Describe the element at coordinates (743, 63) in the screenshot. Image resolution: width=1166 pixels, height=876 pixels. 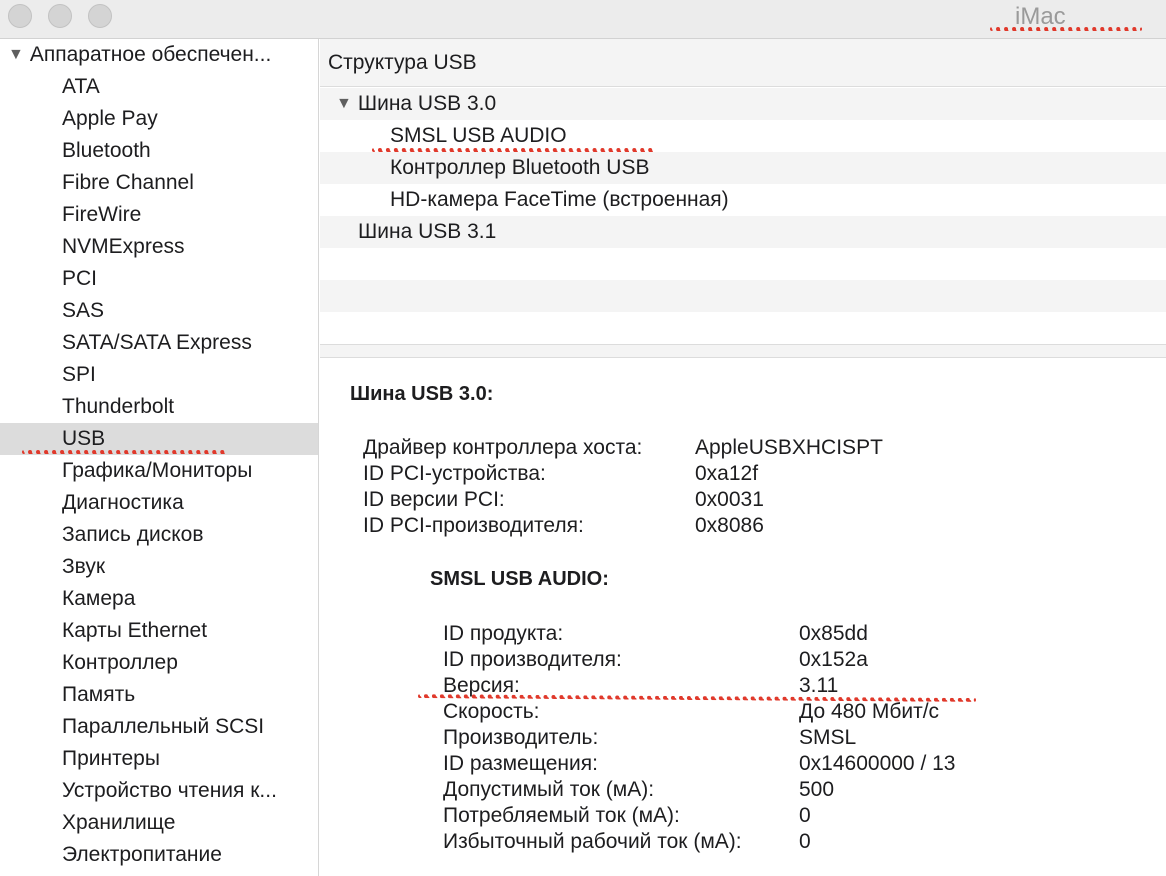
I see `tree-header: Структура USB` at that location.